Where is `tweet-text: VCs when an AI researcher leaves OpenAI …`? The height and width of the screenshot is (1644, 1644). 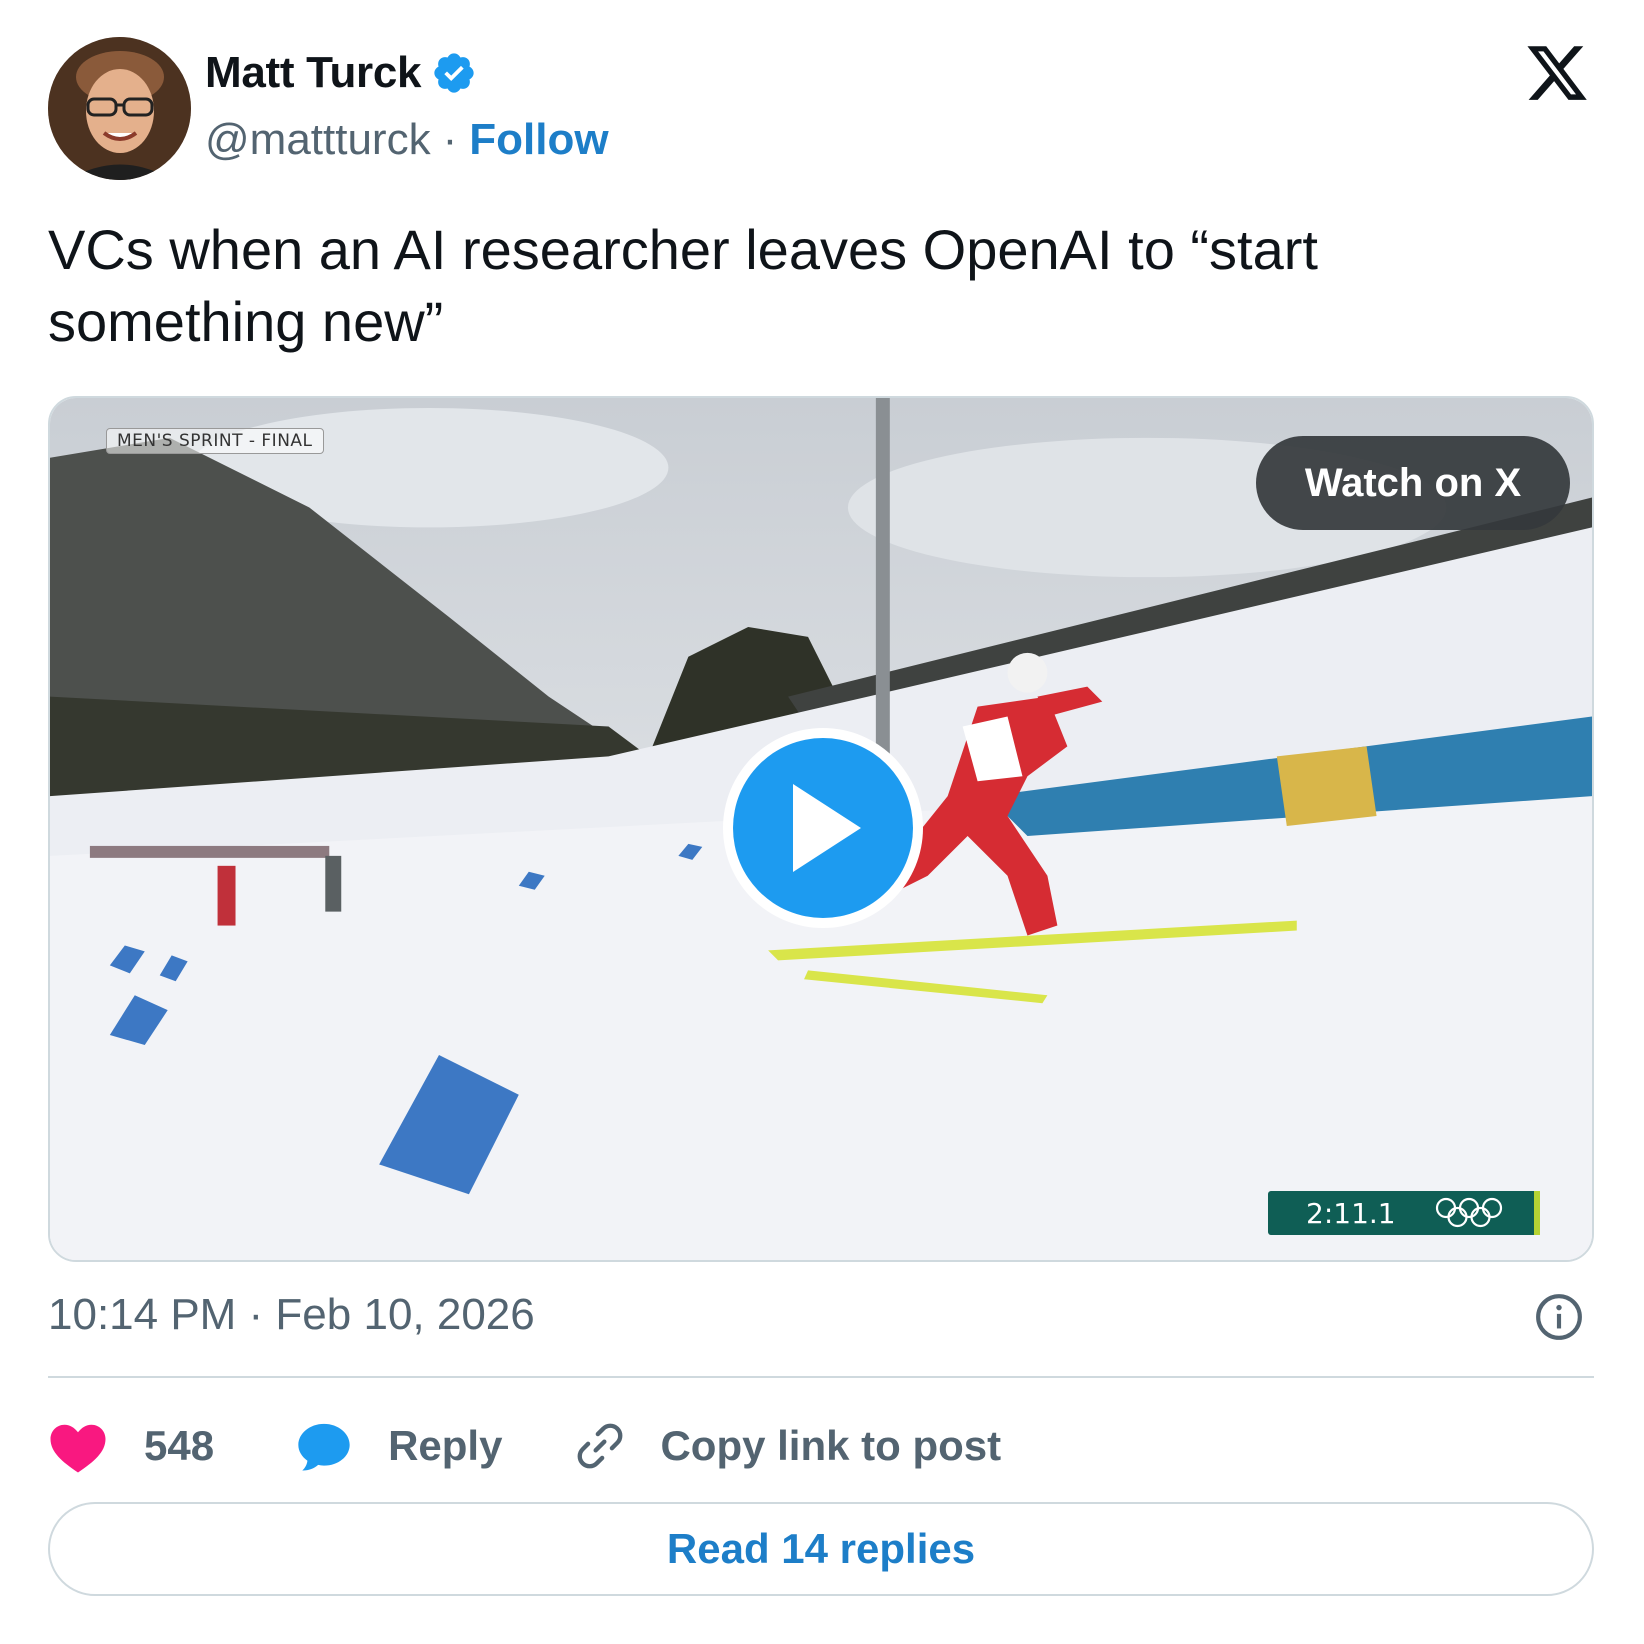 tweet-text: VCs when an AI researcher leaves OpenAI … is located at coordinates (683, 285).